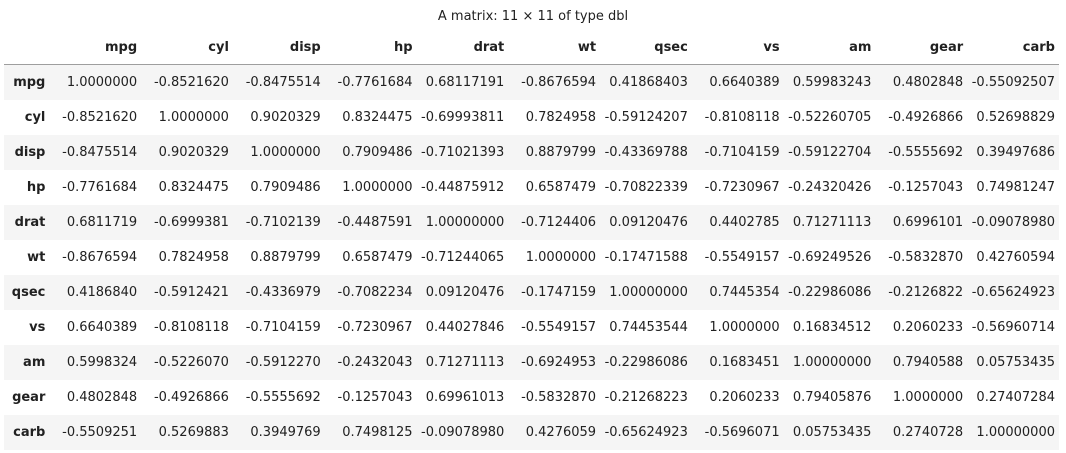 The width and height of the screenshot is (1066, 453). I want to click on matrix-cell: 0.79405876, so click(832, 397).